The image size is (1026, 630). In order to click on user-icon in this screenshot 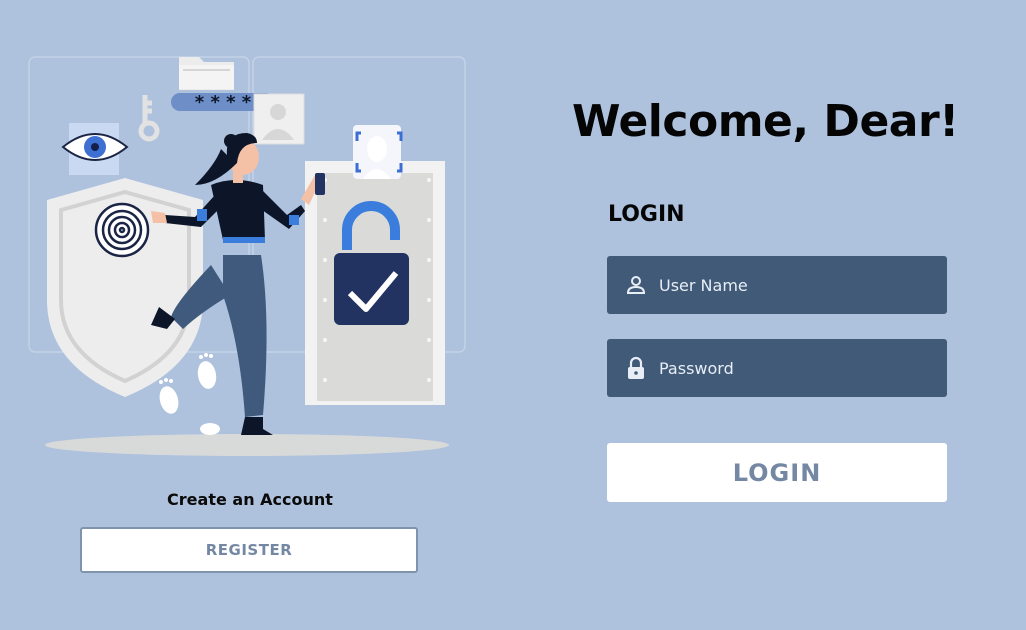, I will do `click(636, 285)`.